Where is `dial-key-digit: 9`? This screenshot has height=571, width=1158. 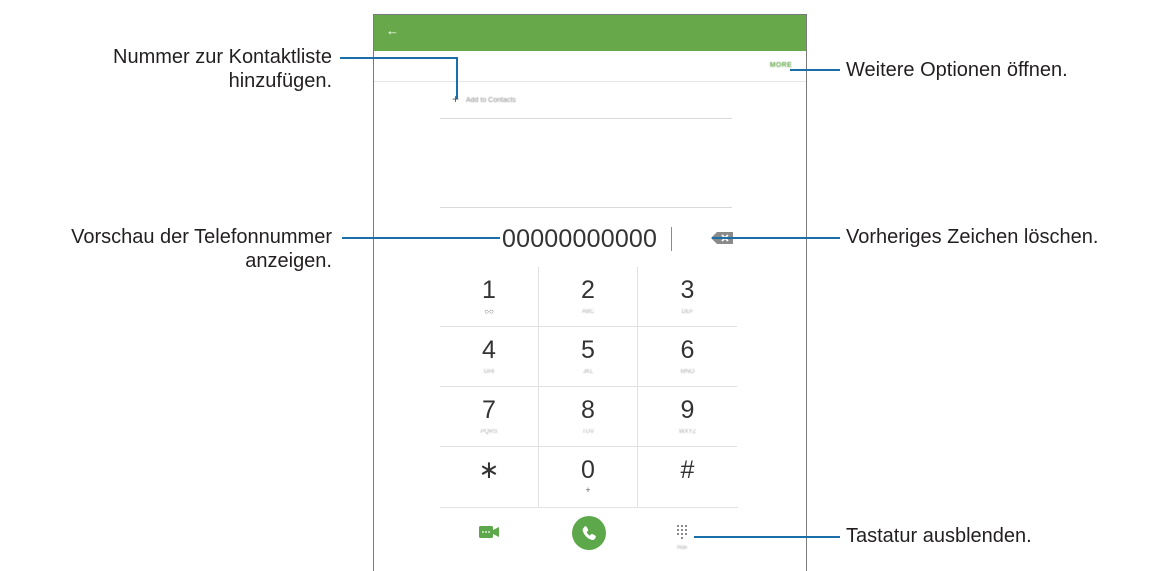
dial-key-digit: 9 is located at coordinates (687, 410).